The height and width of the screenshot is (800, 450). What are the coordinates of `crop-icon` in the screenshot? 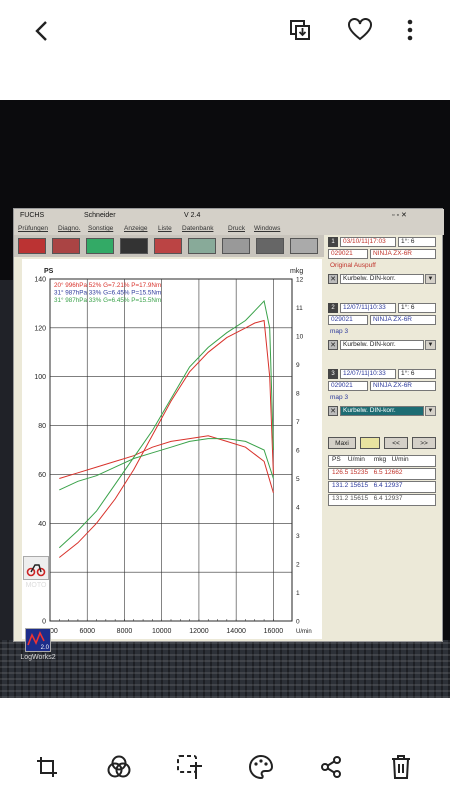 It's located at (47, 767).